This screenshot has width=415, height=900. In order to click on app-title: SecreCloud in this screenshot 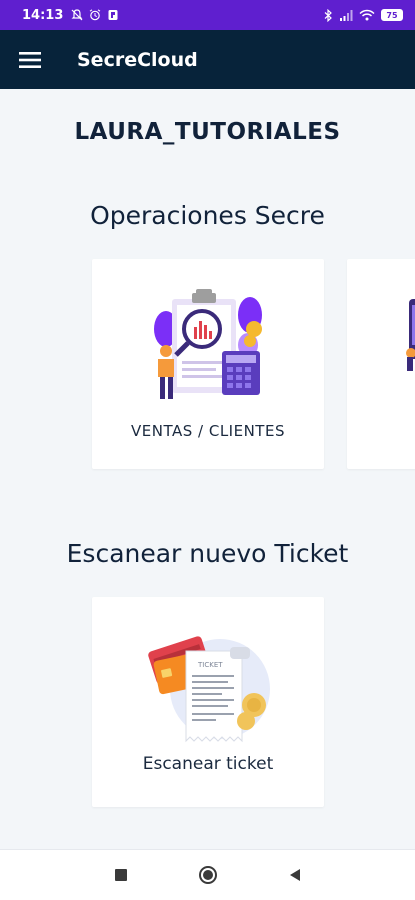, I will do `click(137, 59)`.